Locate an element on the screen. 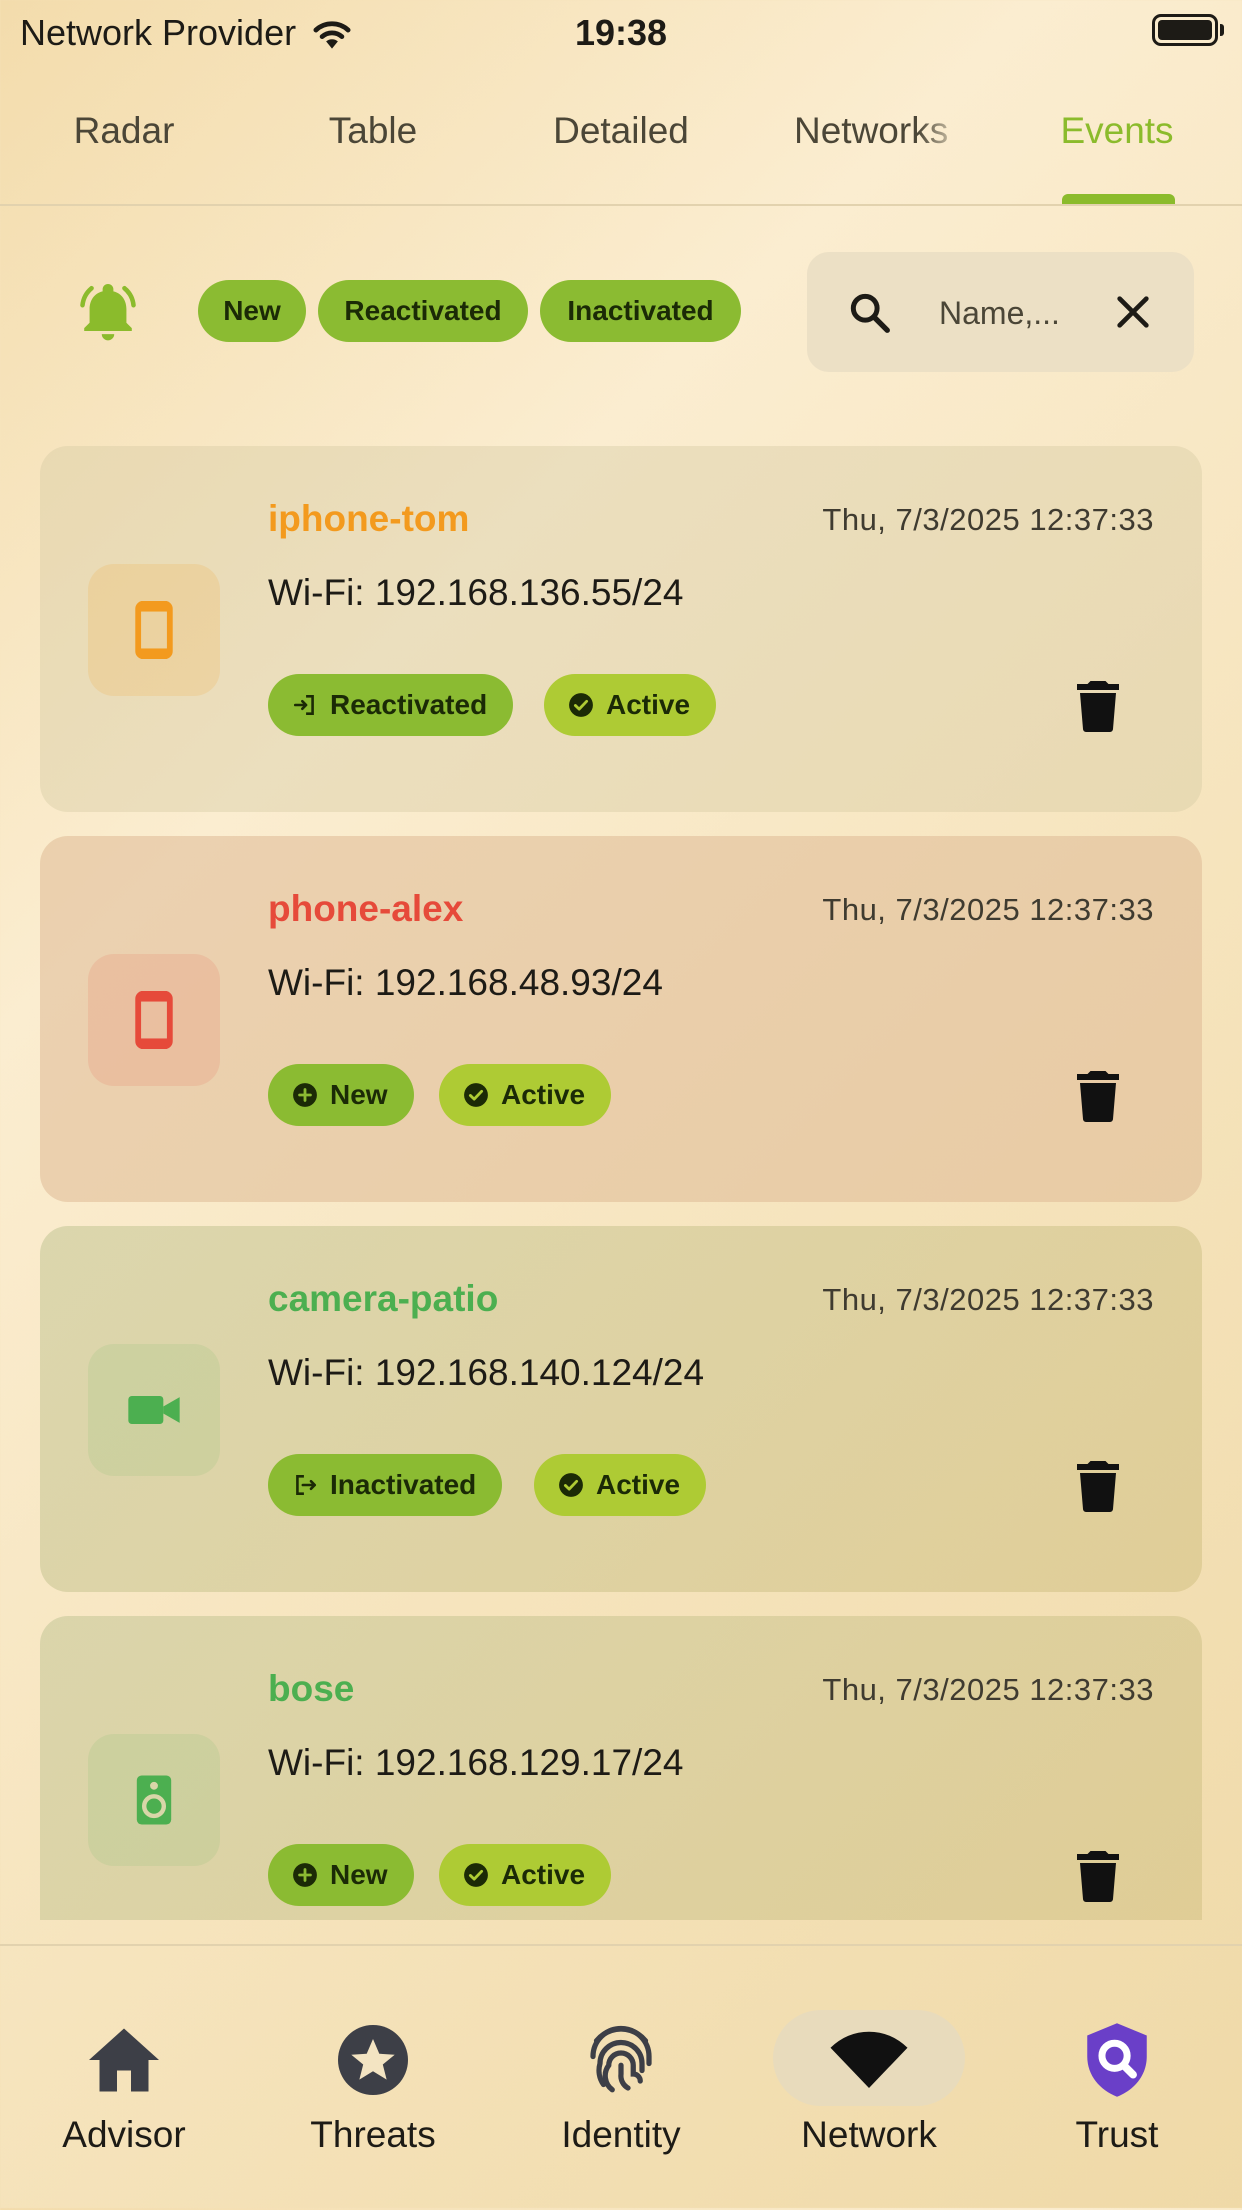  shield-search-icon is located at coordinates (1117, 2060).